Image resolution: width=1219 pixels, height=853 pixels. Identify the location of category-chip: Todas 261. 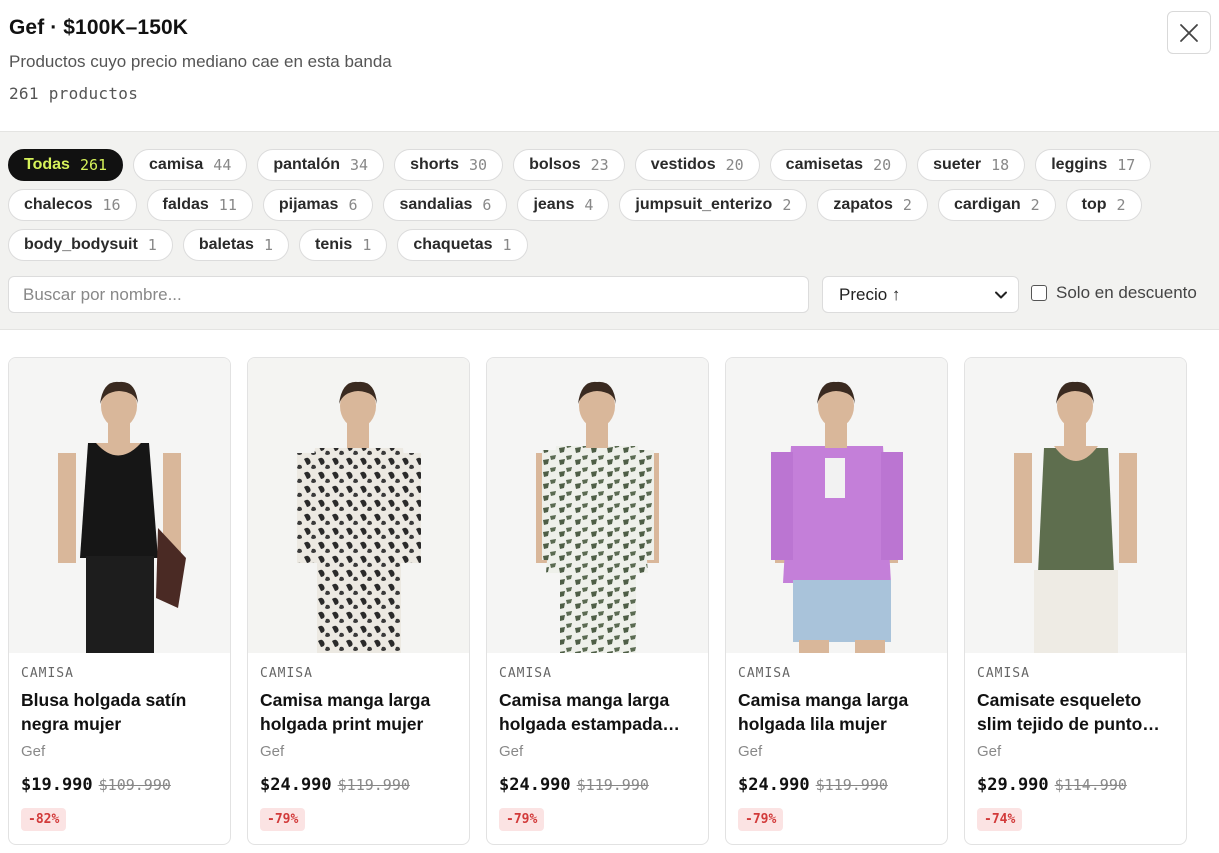
(66, 165).